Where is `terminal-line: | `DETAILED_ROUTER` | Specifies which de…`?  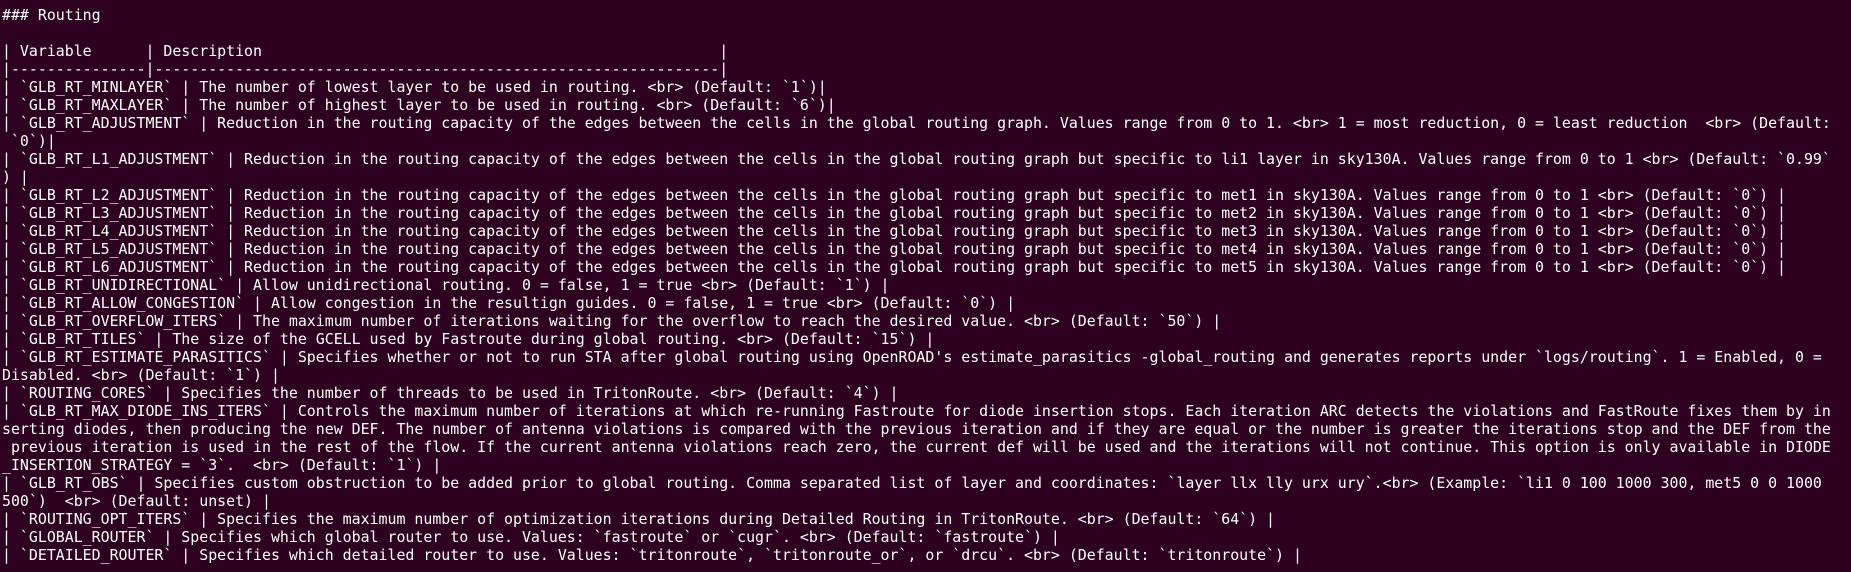 terminal-line: | `DETAILED_ROUTER` | Specifies which de… is located at coordinates (652, 555).